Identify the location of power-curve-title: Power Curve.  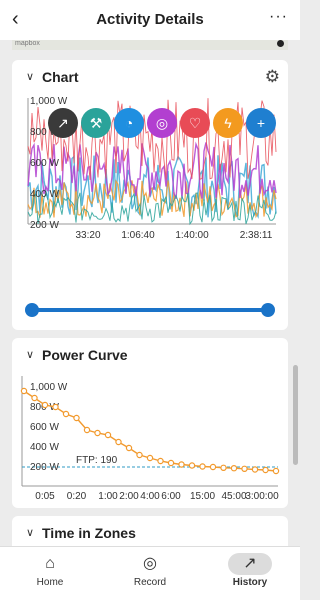
(85, 355).